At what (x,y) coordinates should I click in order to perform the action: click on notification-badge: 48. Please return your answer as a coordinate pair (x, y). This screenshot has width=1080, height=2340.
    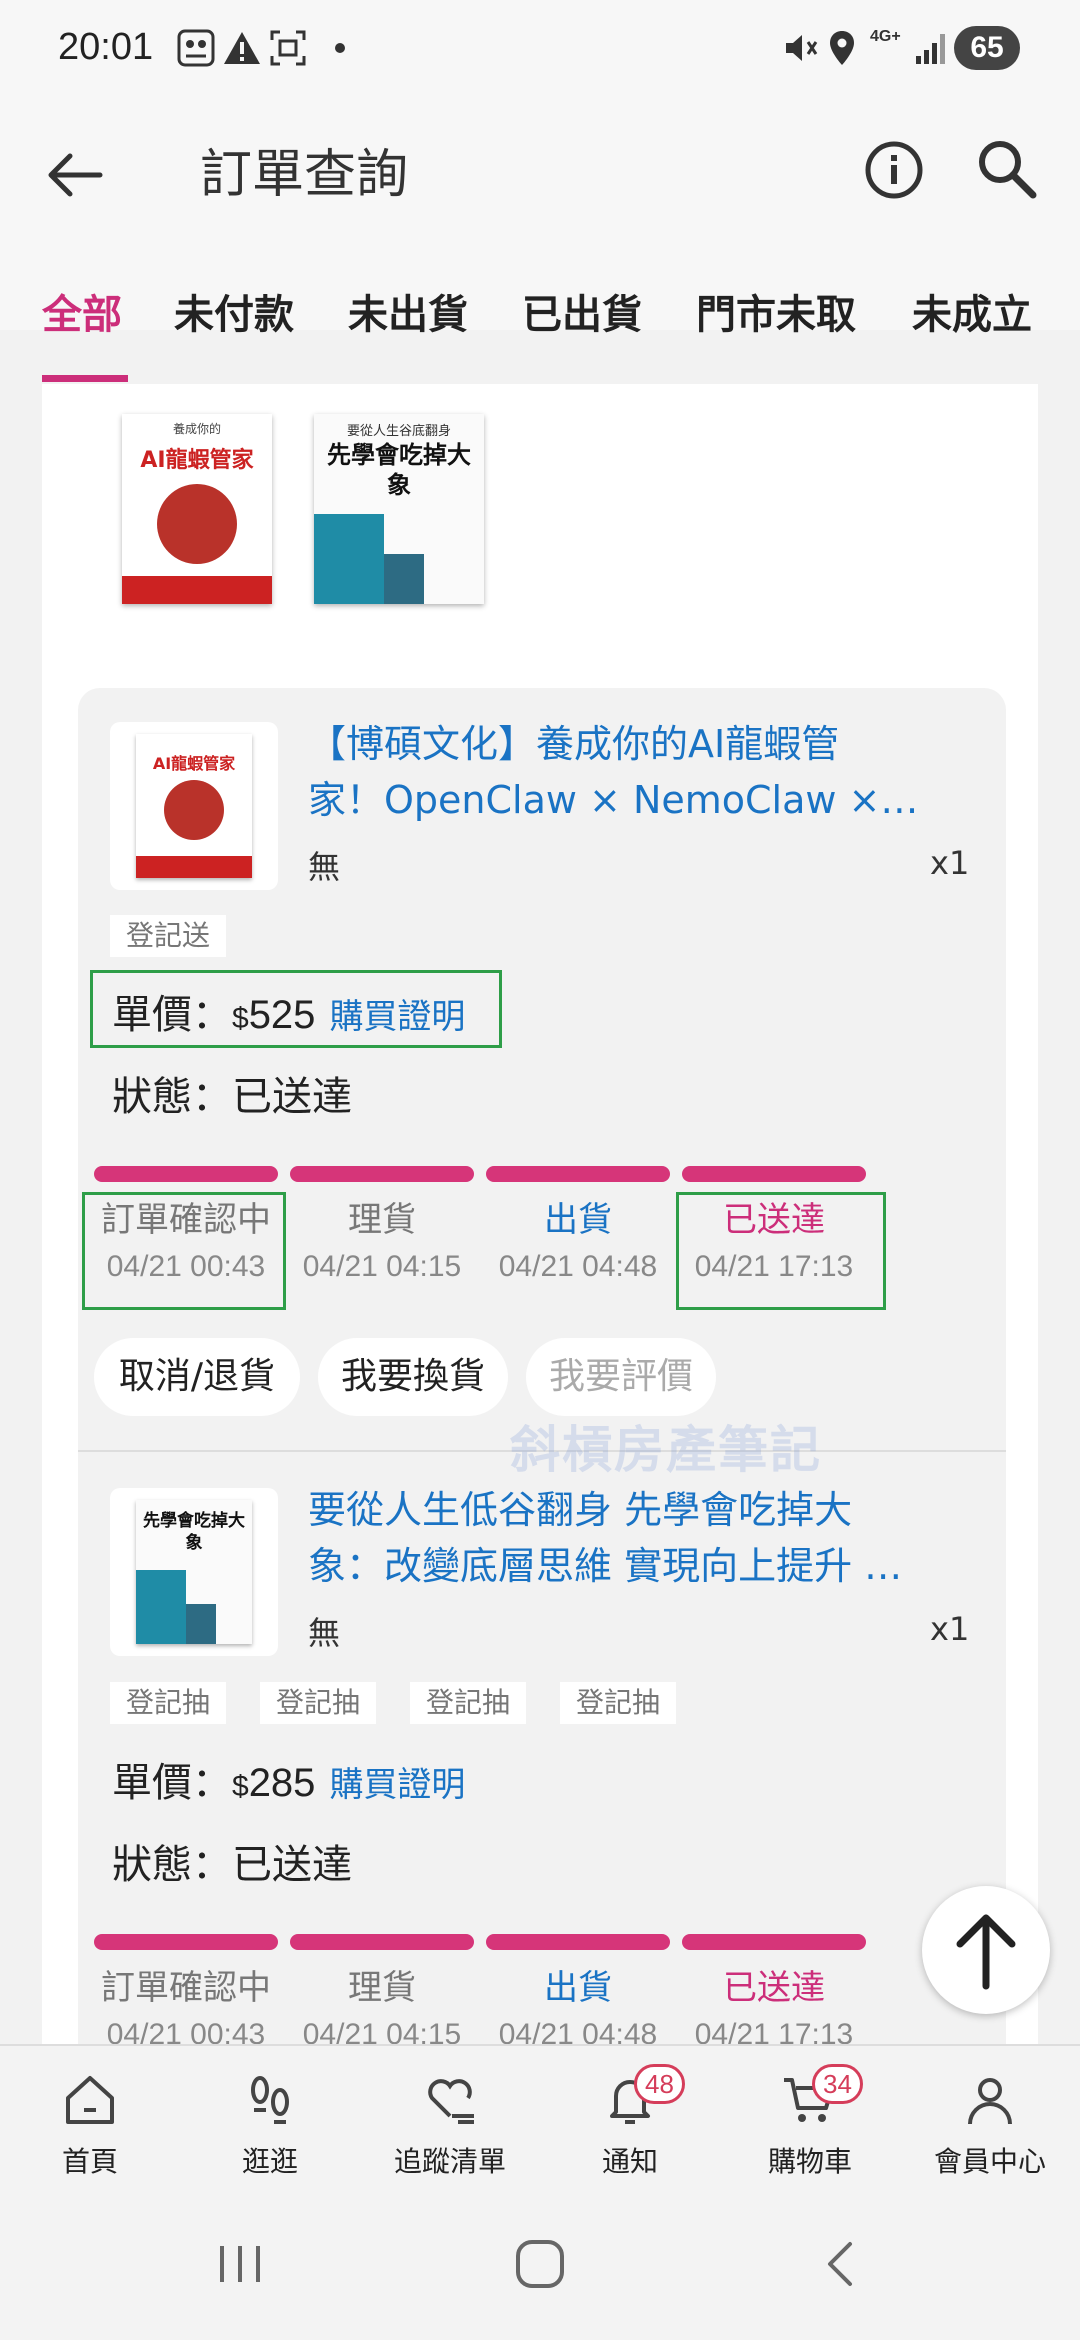
    Looking at the image, I should click on (659, 2084).